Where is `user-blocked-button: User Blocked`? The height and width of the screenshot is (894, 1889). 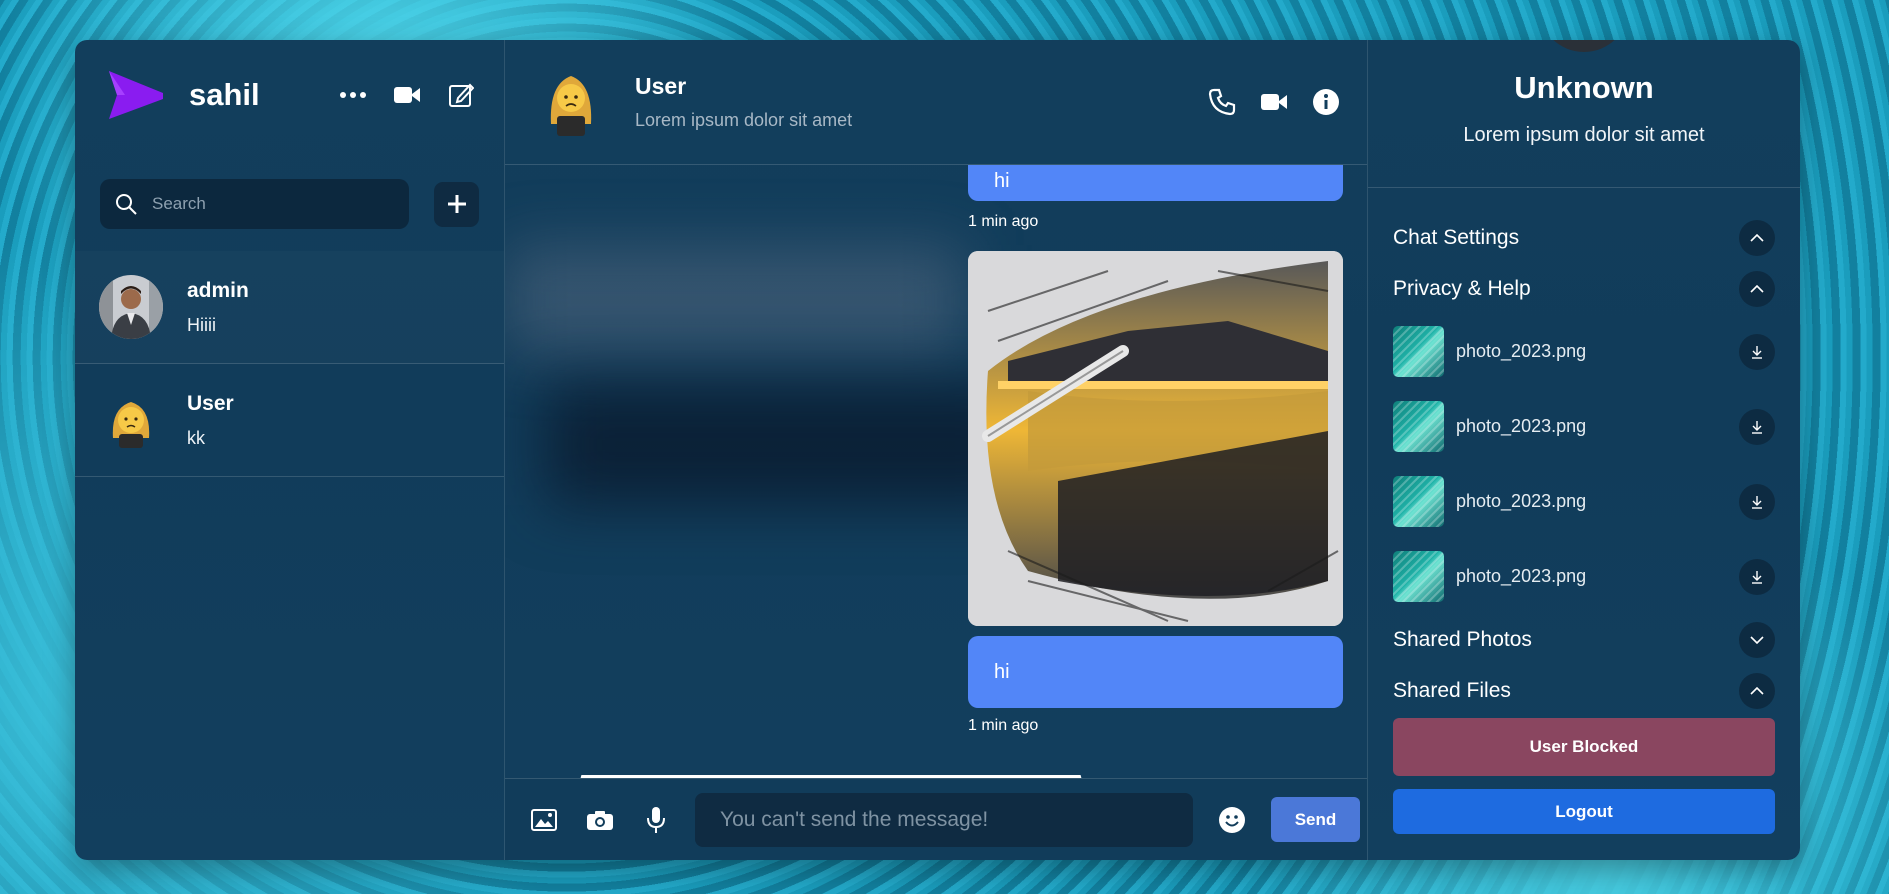
user-blocked-button: User Blocked is located at coordinates (1584, 747).